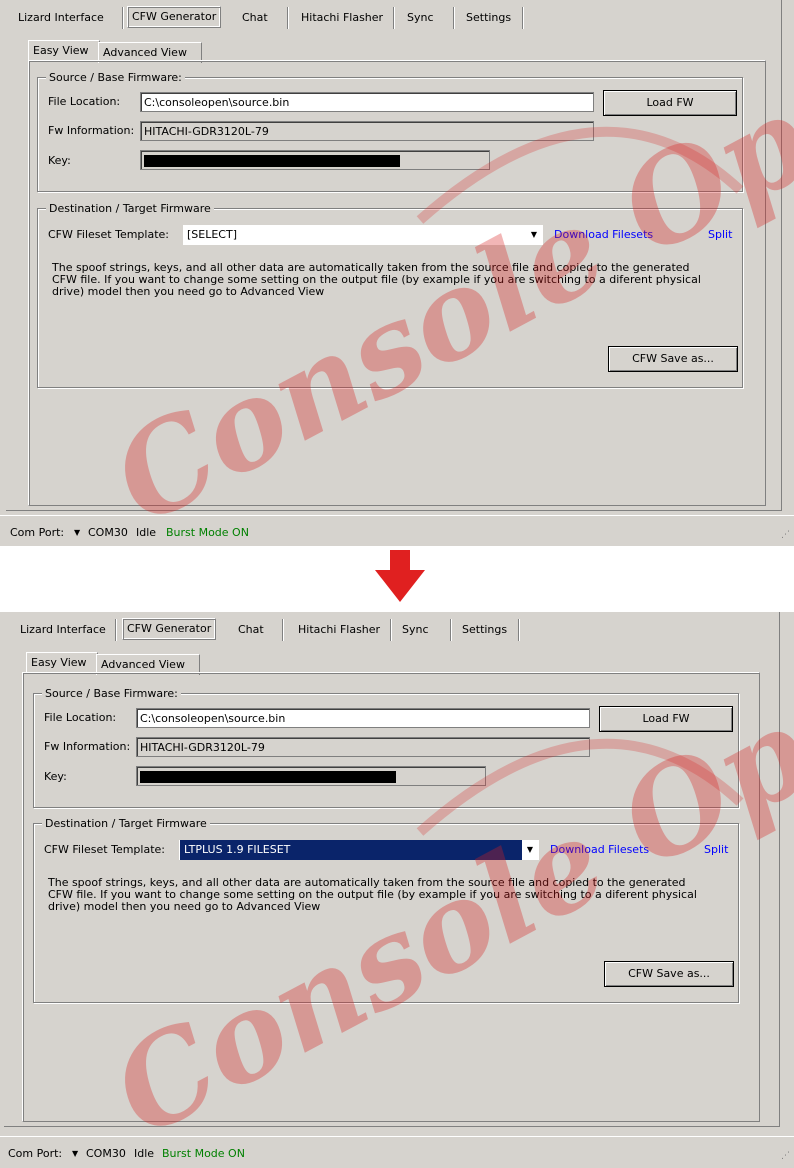  Describe the element at coordinates (363, 235) in the screenshot. I see `template-select: [SELECT] ▼` at that location.